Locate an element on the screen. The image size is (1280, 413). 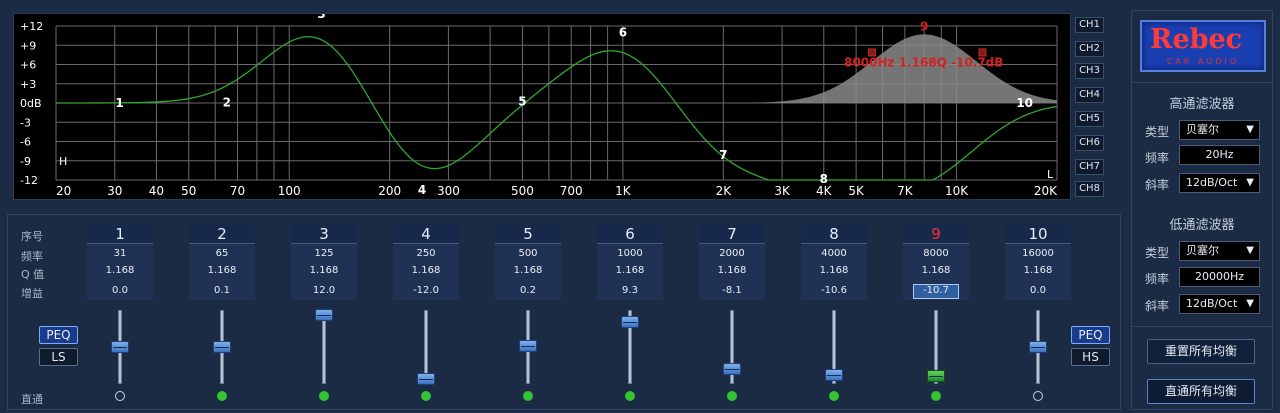
channel-button-4: CH4 is located at coordinates (1089, 95).